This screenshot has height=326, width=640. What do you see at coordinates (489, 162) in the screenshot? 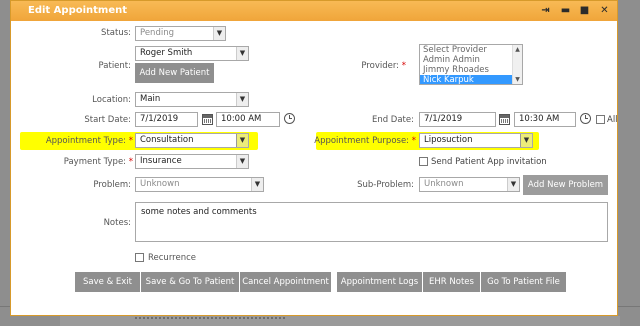
I see `send-invitation-label: Send Patient App invitation` at bounding box center [489, 162].